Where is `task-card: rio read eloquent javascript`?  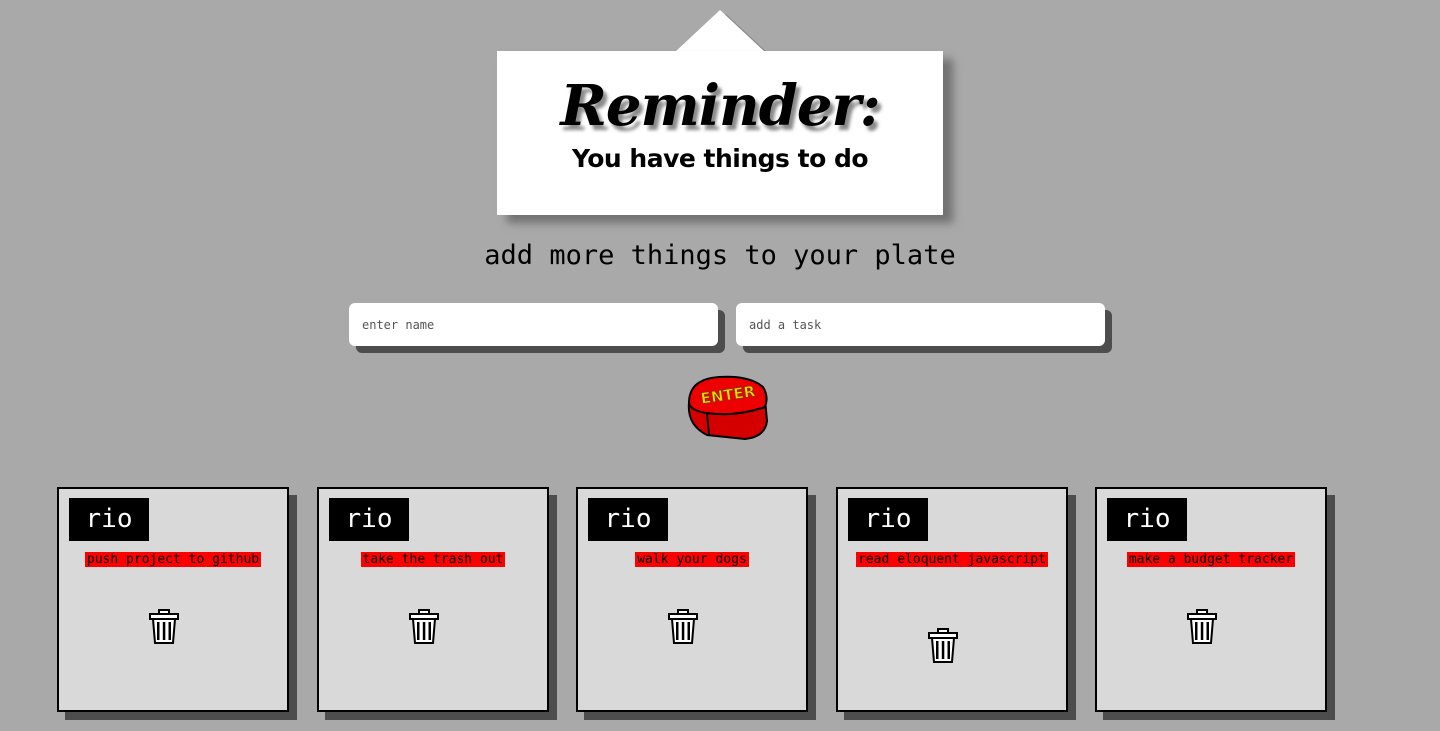 task-card: rio read eloquent javascript is located at coordinates (952, 599).